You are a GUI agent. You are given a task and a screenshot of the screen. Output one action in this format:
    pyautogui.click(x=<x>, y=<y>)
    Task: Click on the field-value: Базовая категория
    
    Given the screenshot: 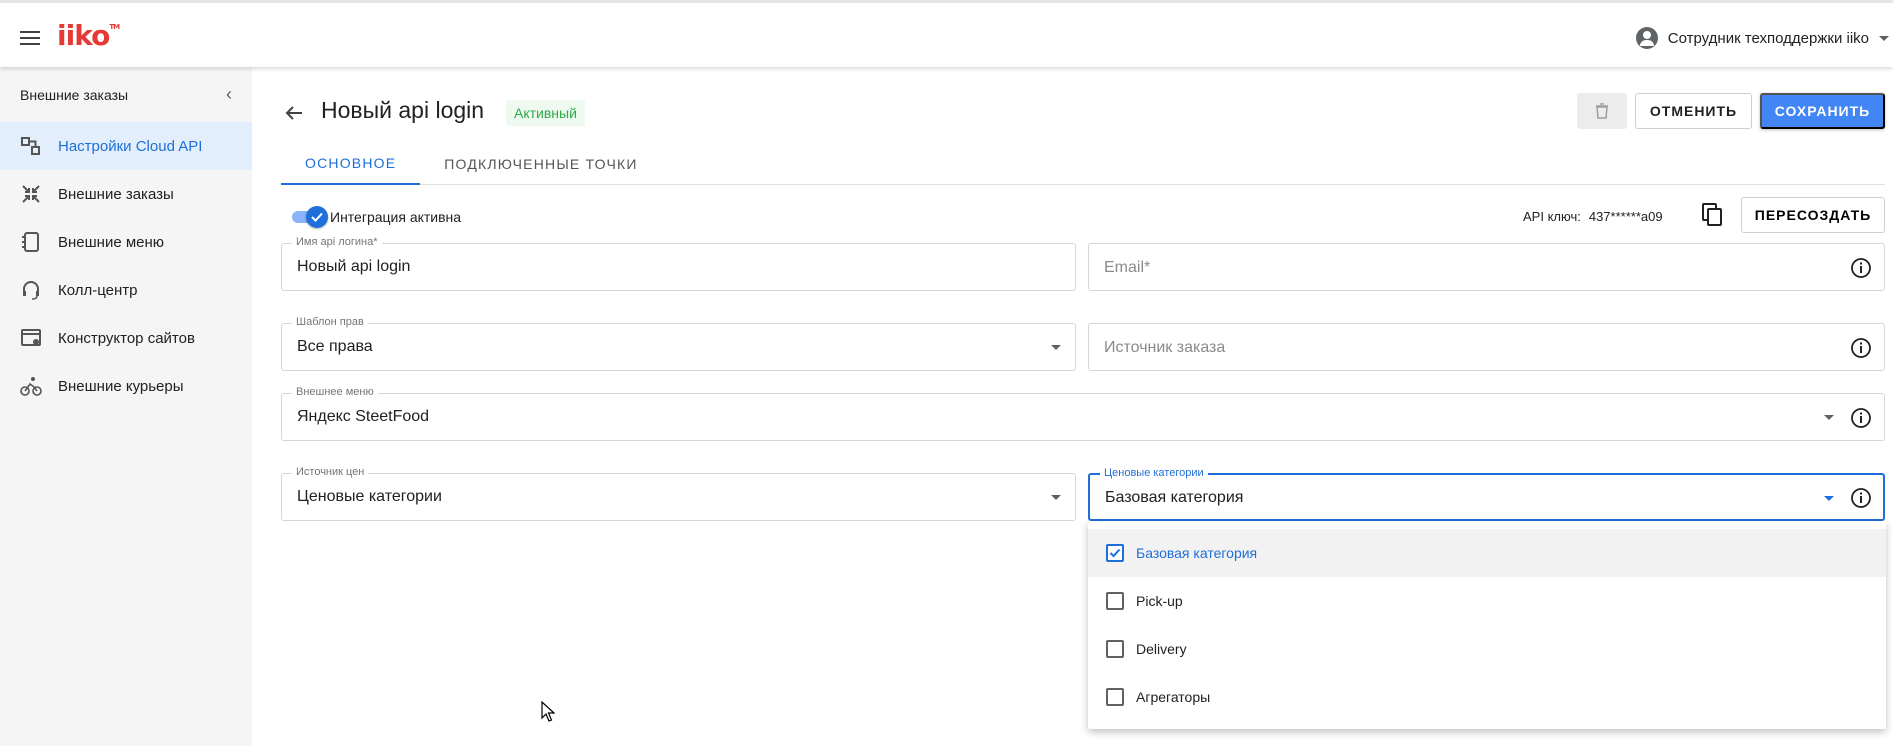 What is the action you would take?
    pyautogui.click(x=1174, y=497)
    